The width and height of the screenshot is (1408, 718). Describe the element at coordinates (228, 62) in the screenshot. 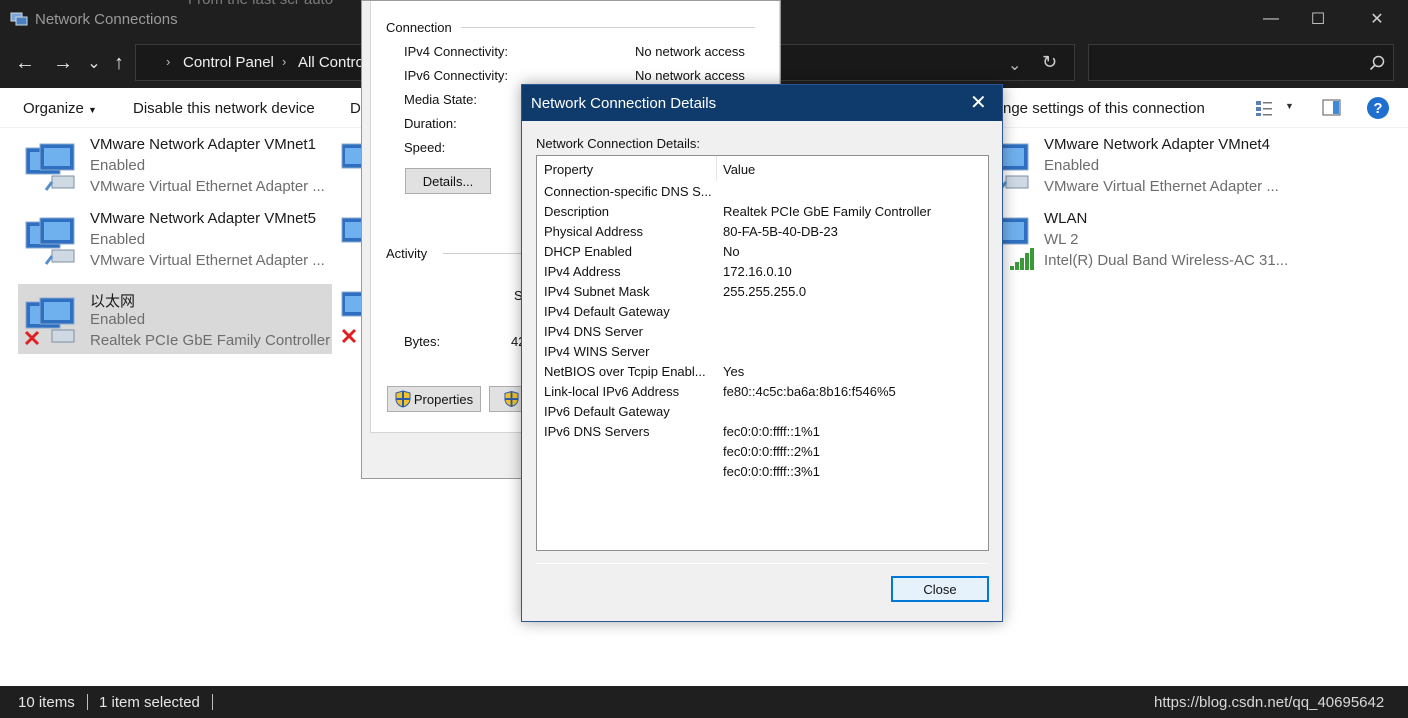

I see `breadcrumb-control-panel: Control Panel` at that location.